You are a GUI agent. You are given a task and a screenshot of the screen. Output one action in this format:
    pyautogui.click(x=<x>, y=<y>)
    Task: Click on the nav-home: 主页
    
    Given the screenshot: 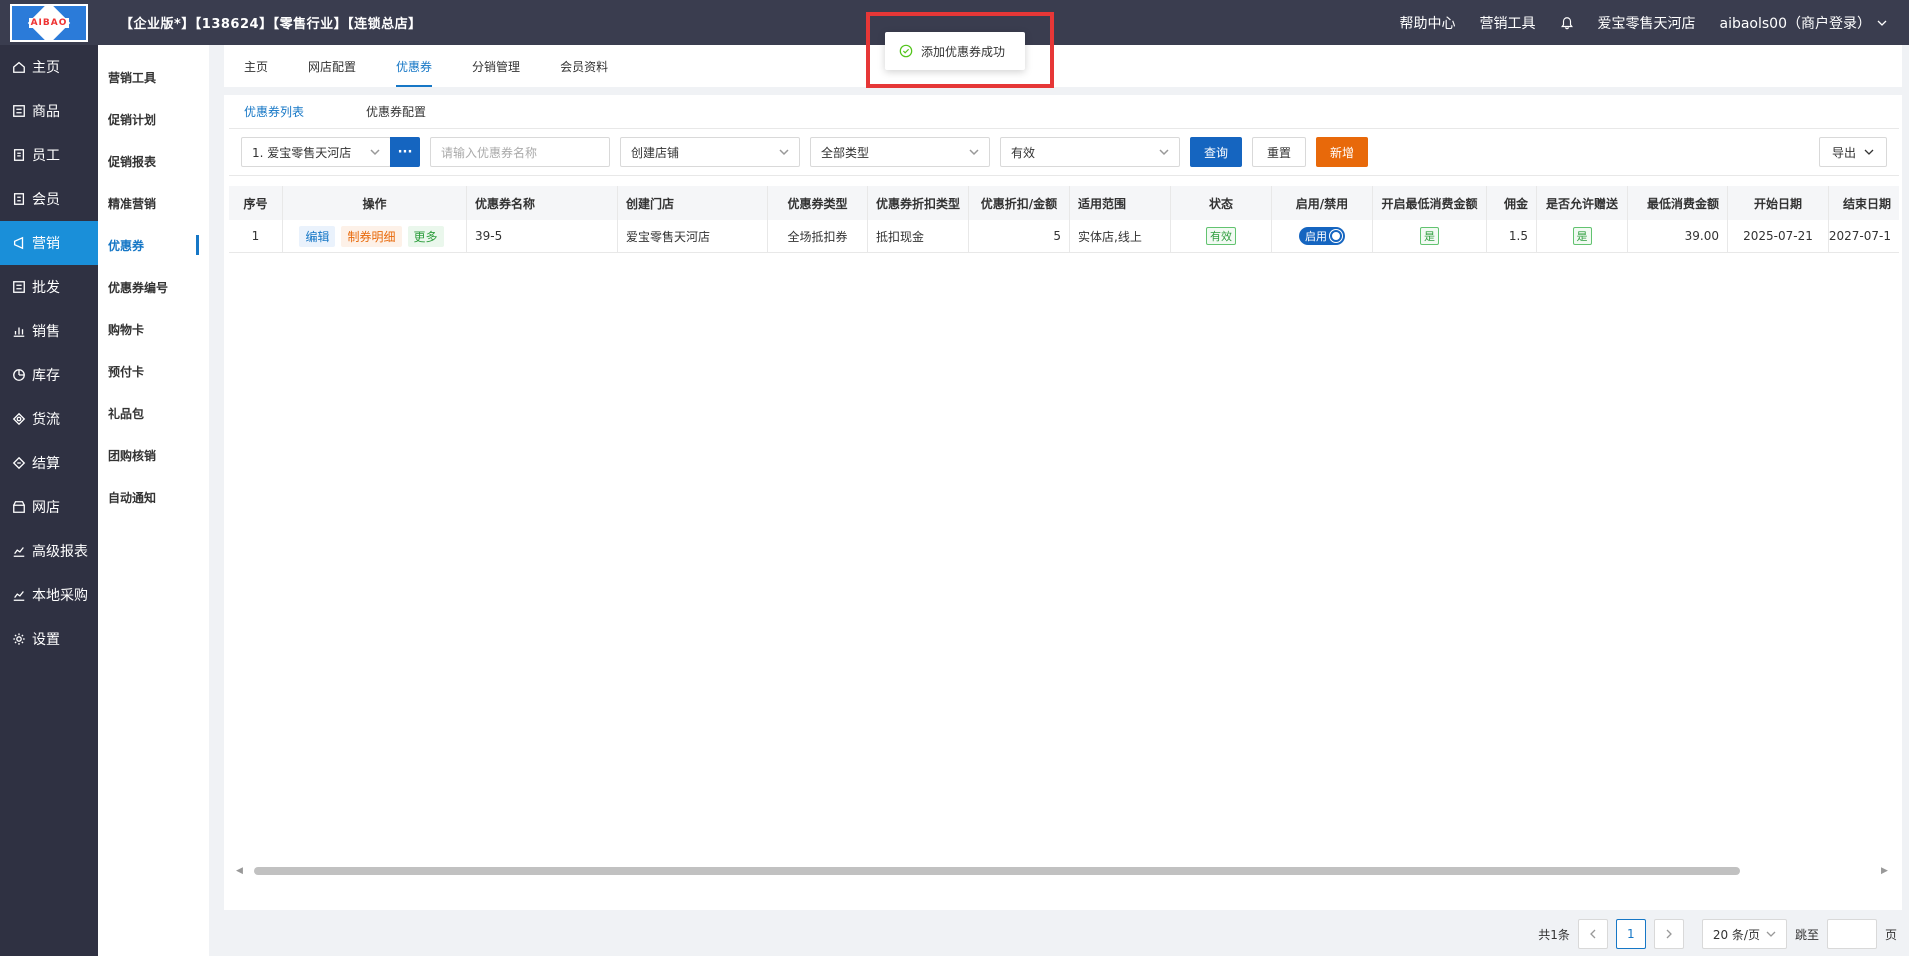 What is the action you would take?
    pyautogui.click(x=49, y=67)
    